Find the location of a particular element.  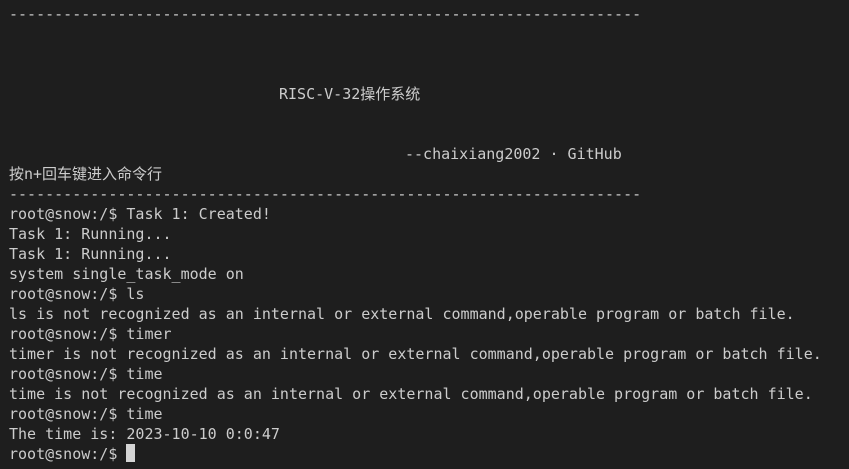

enter-hint: 按n+回车键进入命令行 is located at coordinates (86, 174).